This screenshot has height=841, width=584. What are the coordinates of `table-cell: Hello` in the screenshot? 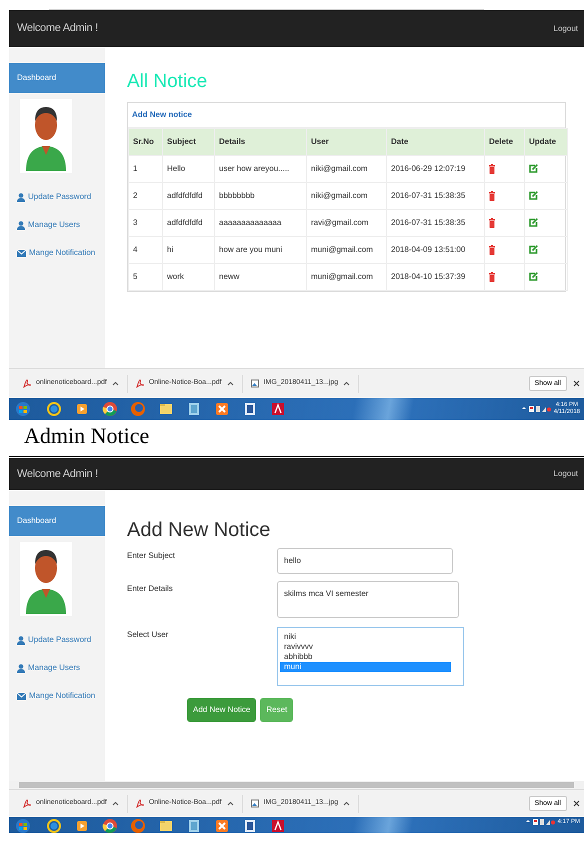 It's located at (188, 168).